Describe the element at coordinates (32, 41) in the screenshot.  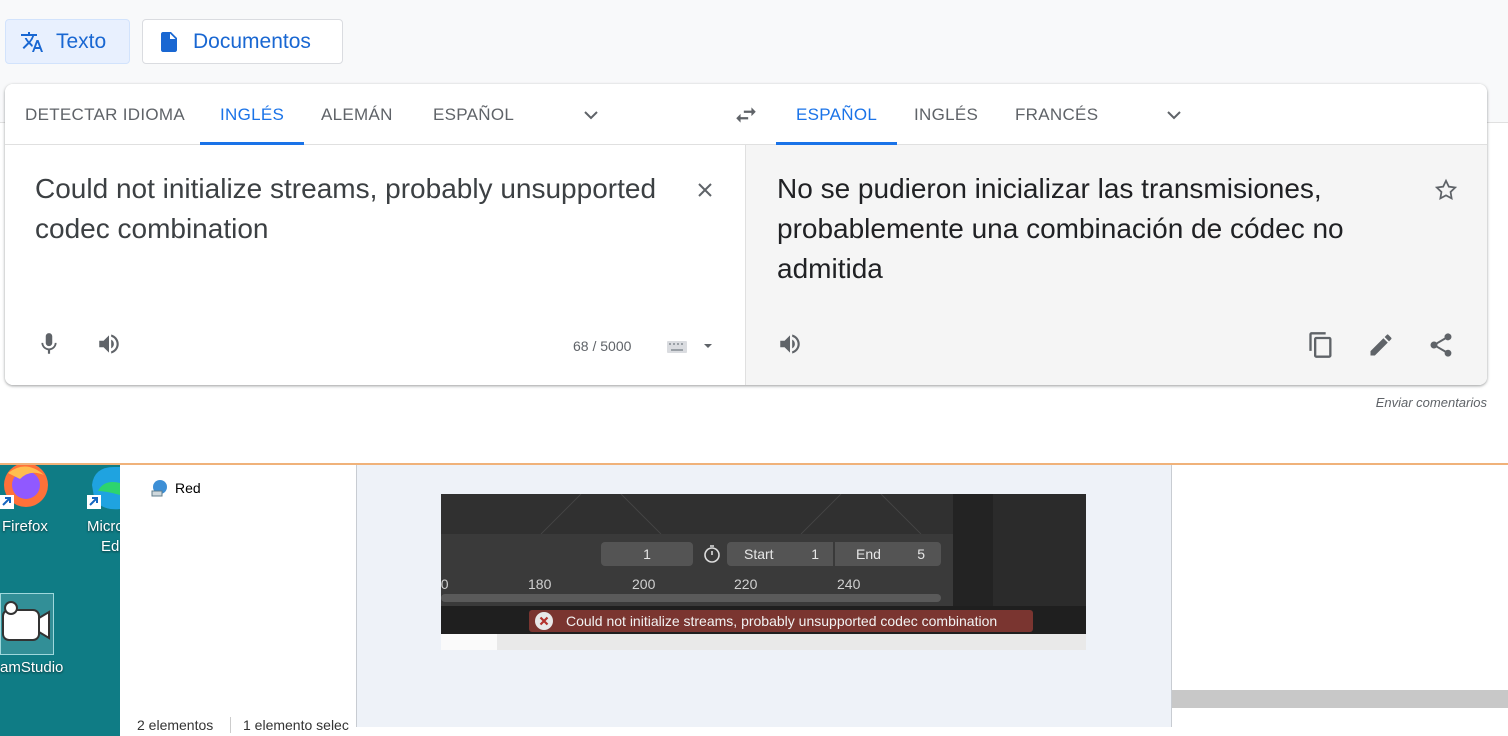
I see `translate-icon` at that location.